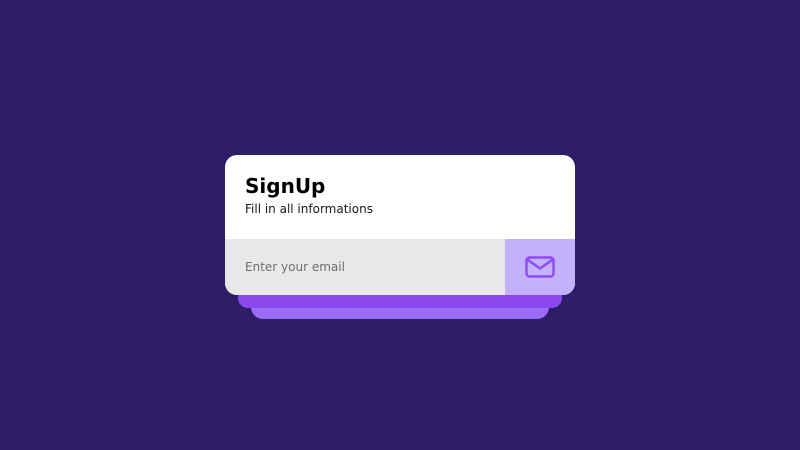 The image size is (800, 450). I want to click on signup-card: SignUp Fill in all informations, so click(400, 225).